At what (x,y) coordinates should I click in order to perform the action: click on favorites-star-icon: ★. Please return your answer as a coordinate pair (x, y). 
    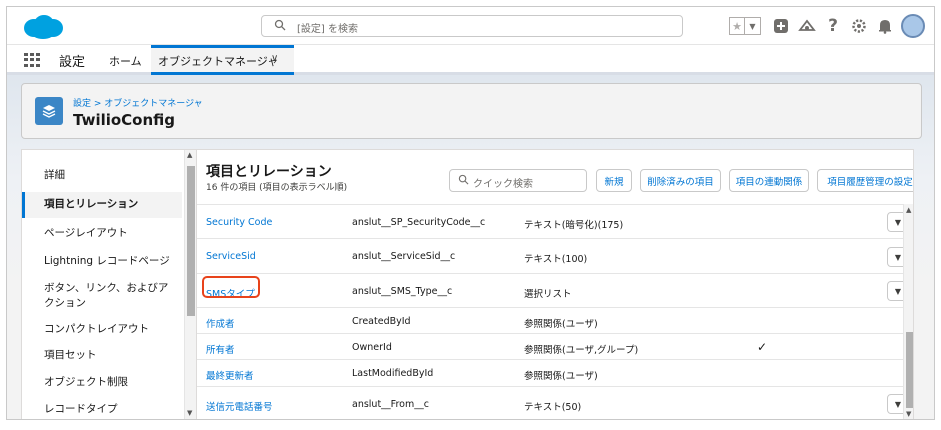
    Looking at the image, I should click on (737, 26).